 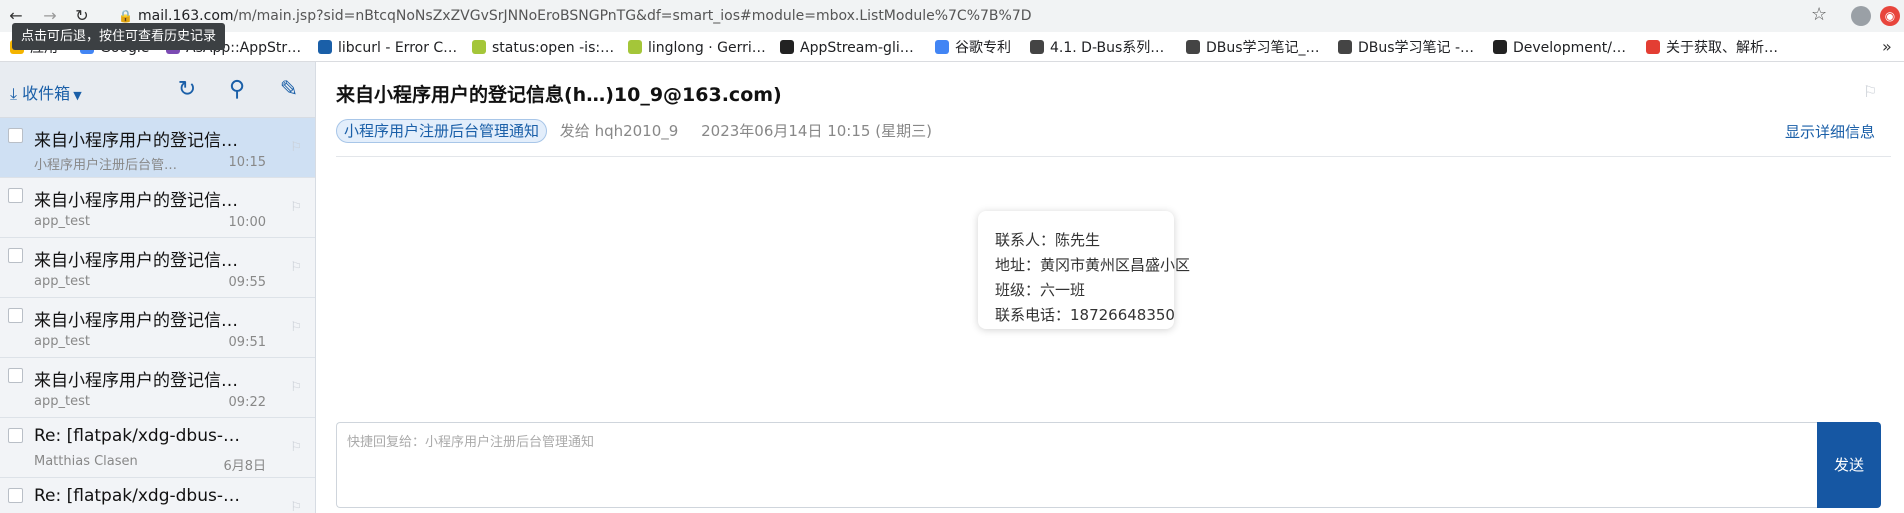 What do you see at coordinates (816, 131) in the screenshot?
I see `date-text: 2023年06月14日 10:15 (星期三)` at bounding box center [816, 131].